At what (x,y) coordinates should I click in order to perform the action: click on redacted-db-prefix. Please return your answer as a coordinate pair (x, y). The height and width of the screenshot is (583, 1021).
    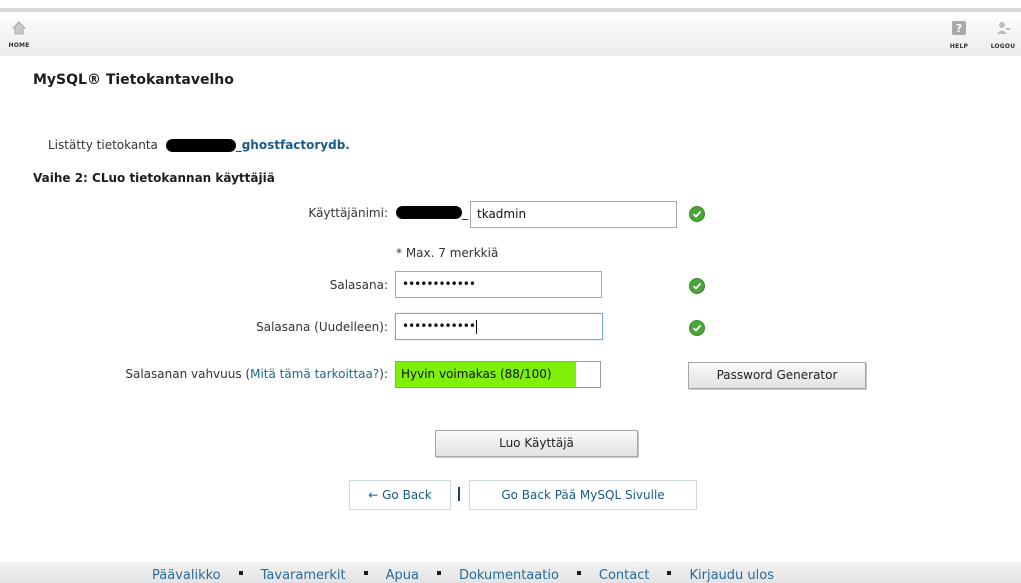
    Looking at the image, I should click on (200, 145).